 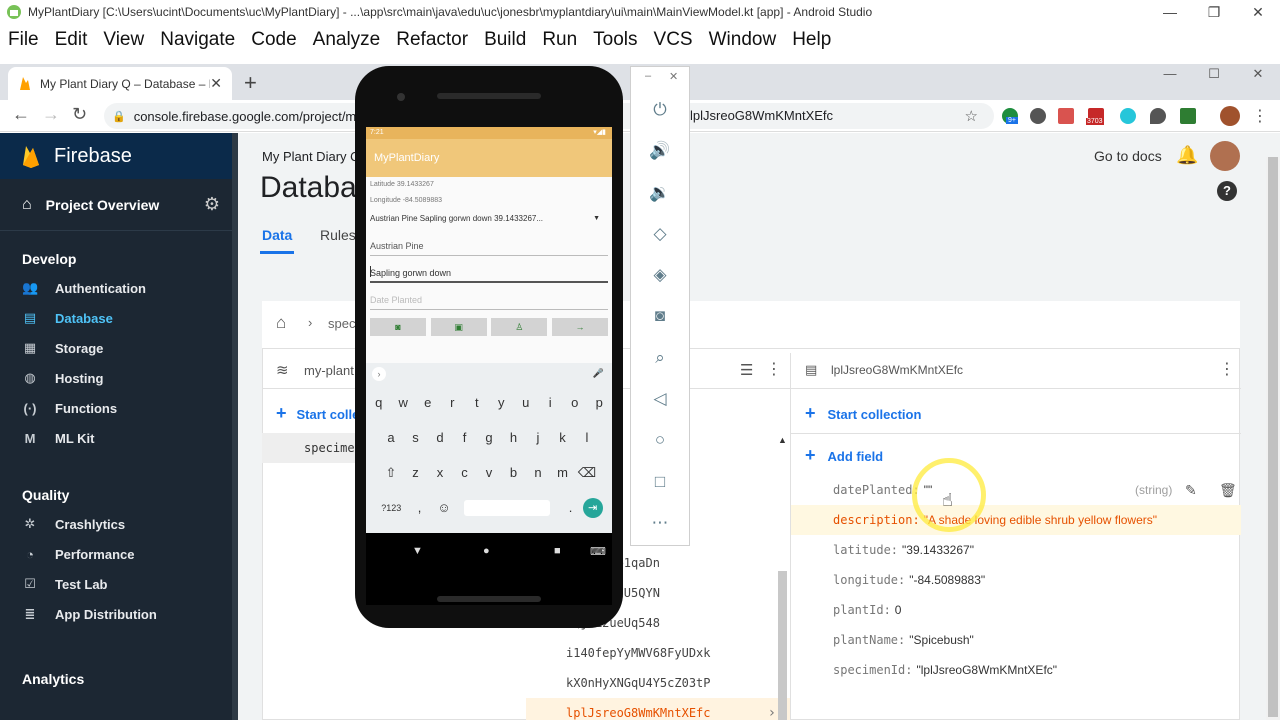 I want to click on forward-icon: →, so click(x=51, y=114).